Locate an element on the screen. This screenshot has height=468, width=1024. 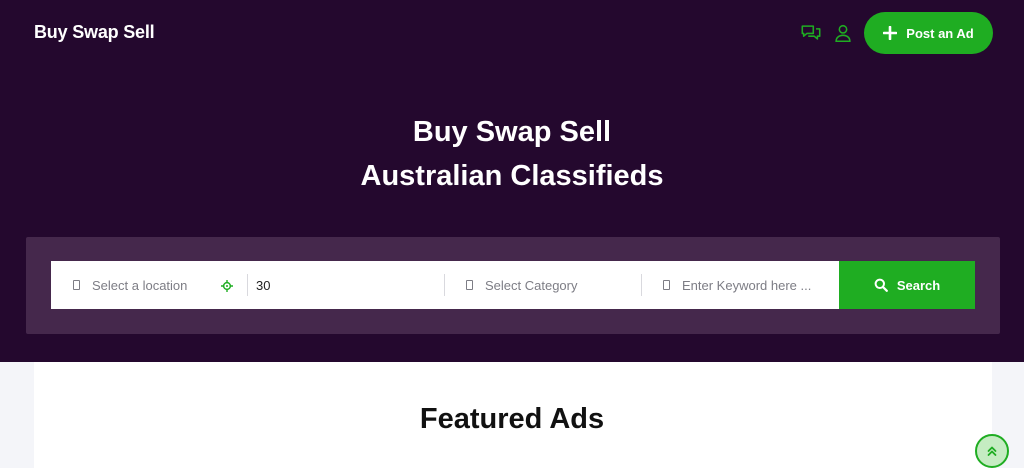
site-logo: Buy Swap Sell is located at coordinates (94, 32).